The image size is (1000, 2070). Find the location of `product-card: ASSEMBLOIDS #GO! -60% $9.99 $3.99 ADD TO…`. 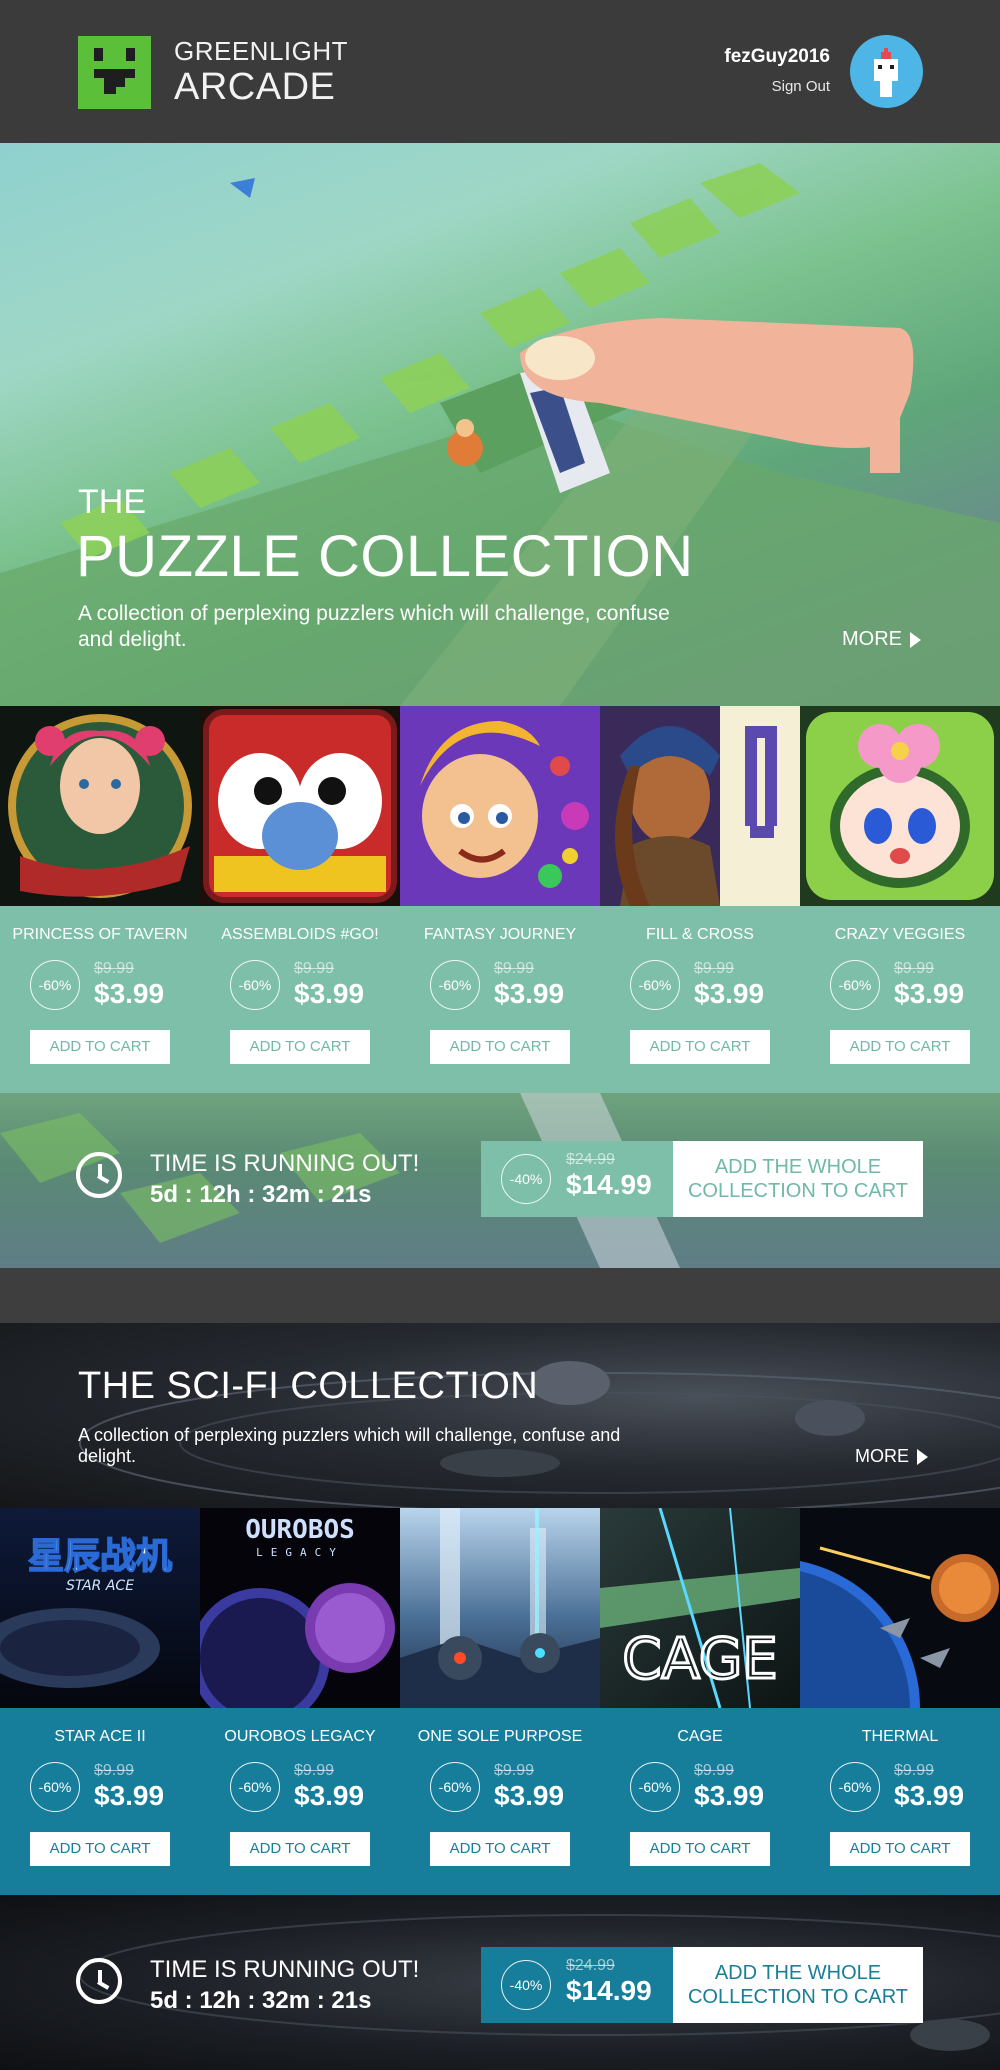

product-card: ASSEMBLOIDS #GO! -60% $9.99 $3.99 ADD TO… is located at coordinates (300, 999).